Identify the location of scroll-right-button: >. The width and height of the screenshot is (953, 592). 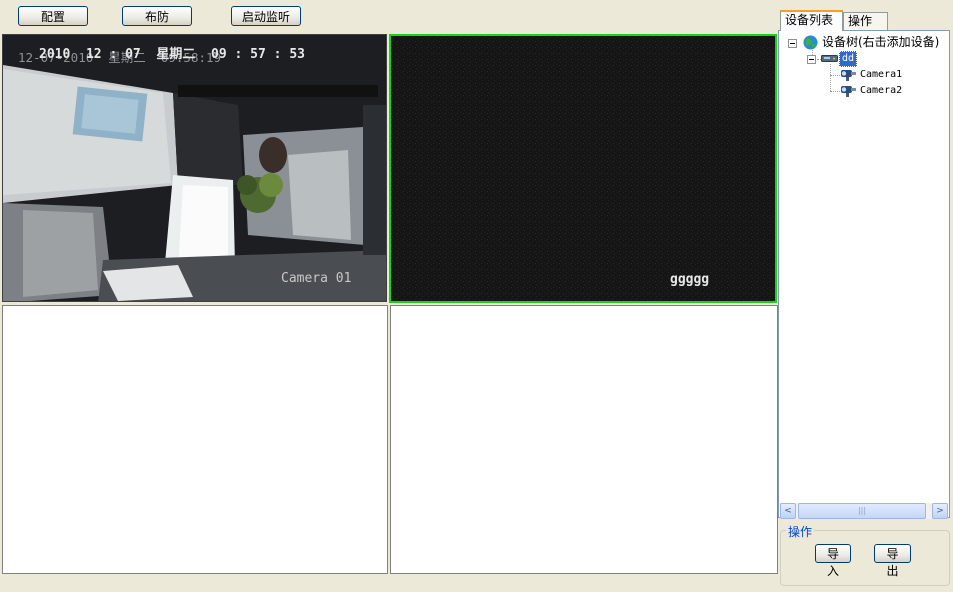
(940, 511).